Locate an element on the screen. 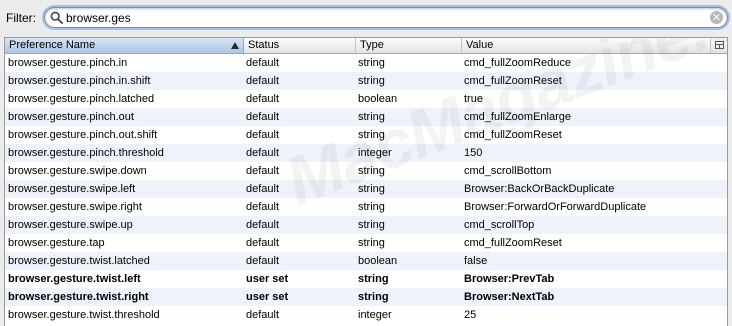 The image size is (732, 326). column-picker-button is located at coordinates (718, 45).